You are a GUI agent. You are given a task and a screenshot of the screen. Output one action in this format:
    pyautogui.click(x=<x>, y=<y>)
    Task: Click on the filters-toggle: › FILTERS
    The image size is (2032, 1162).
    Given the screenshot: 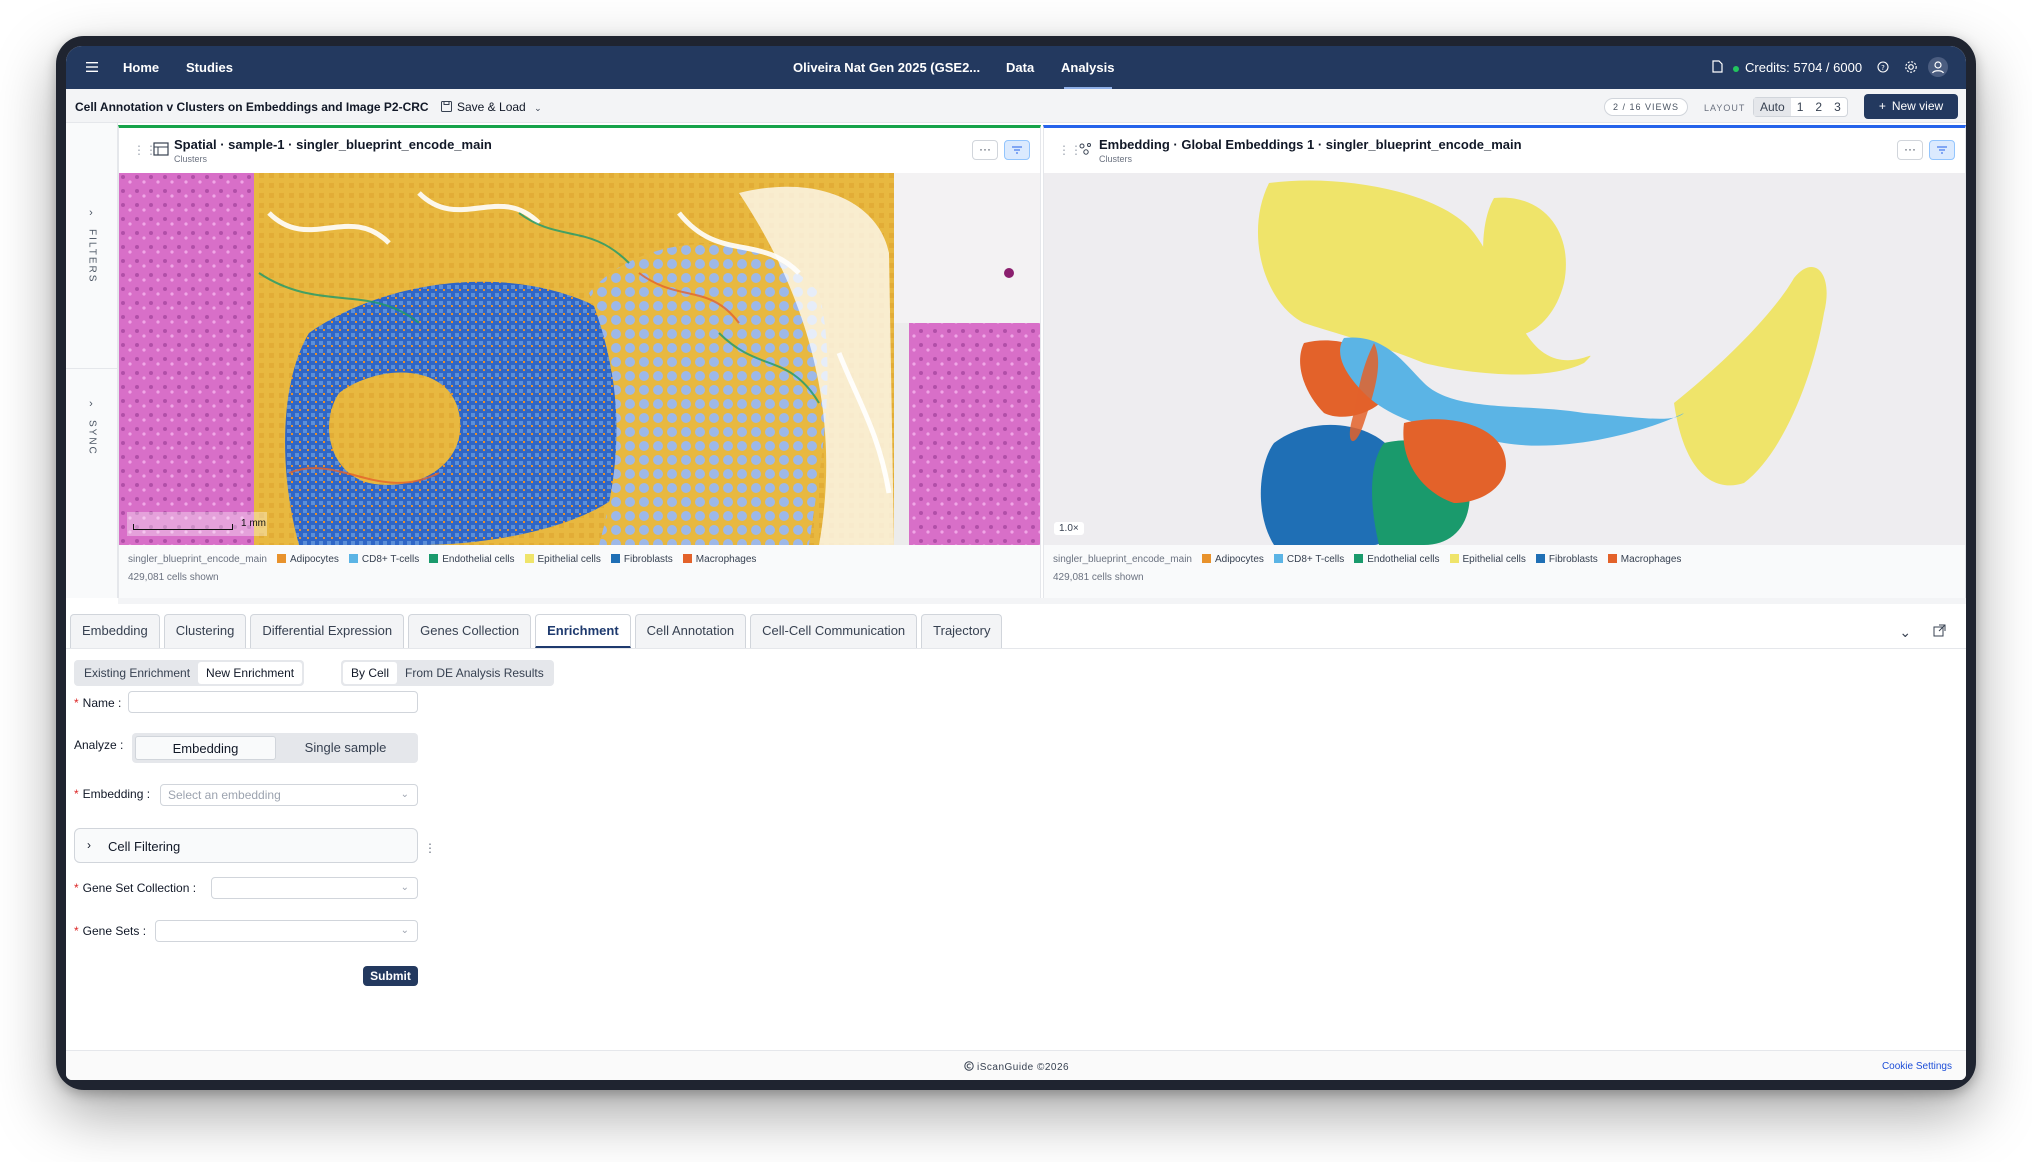 What is the action you would take?
    pyautogui.click(x=92, y=246)
    